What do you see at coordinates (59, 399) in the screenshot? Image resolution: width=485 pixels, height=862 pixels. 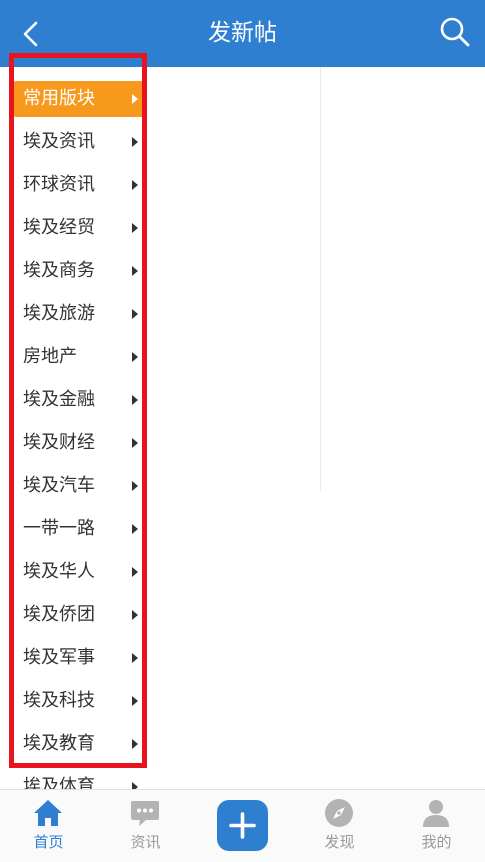 I see `category-label: 埃及金融` at bounding box center [59, 399].